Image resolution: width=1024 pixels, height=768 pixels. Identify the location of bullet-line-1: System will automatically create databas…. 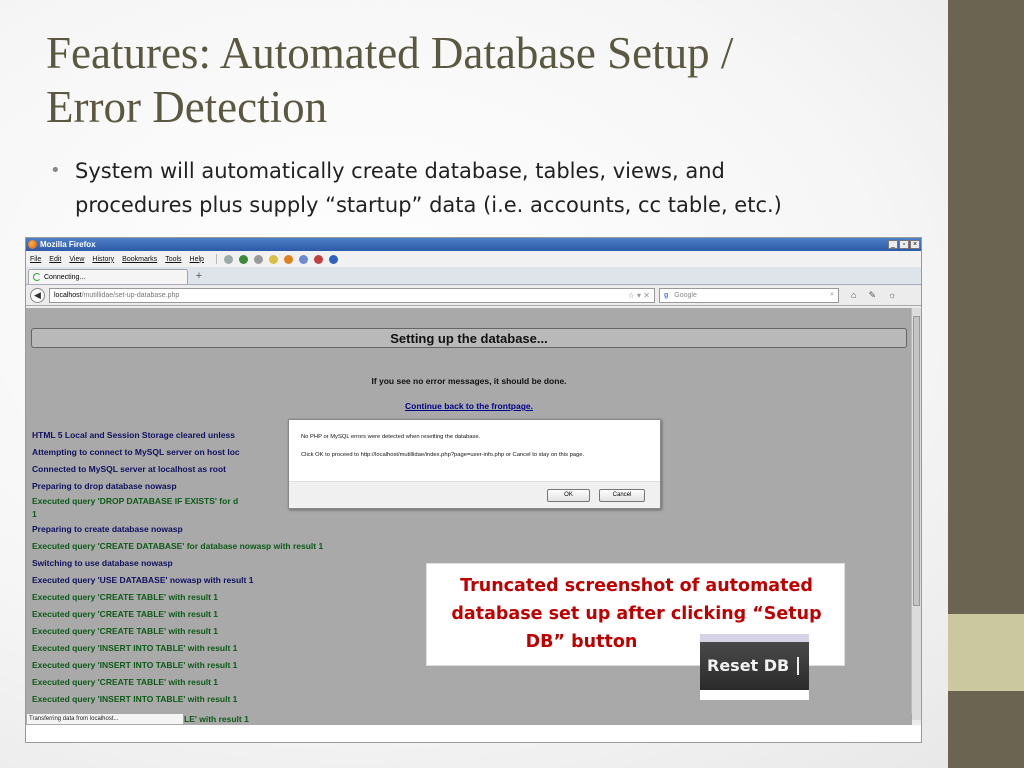
(400, 171).